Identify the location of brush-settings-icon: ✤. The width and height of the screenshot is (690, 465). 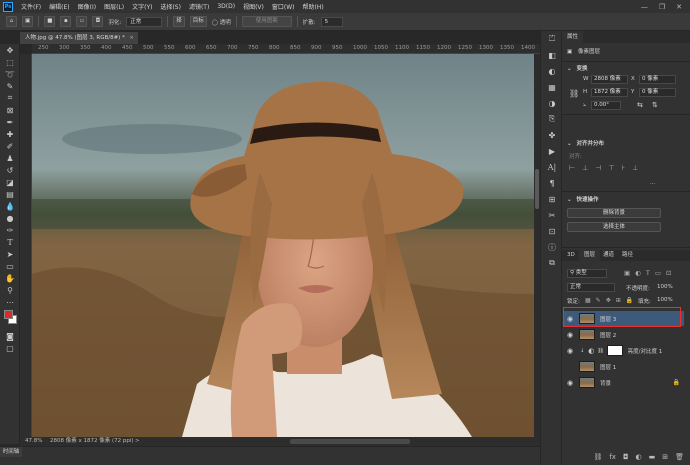
(552, 135).